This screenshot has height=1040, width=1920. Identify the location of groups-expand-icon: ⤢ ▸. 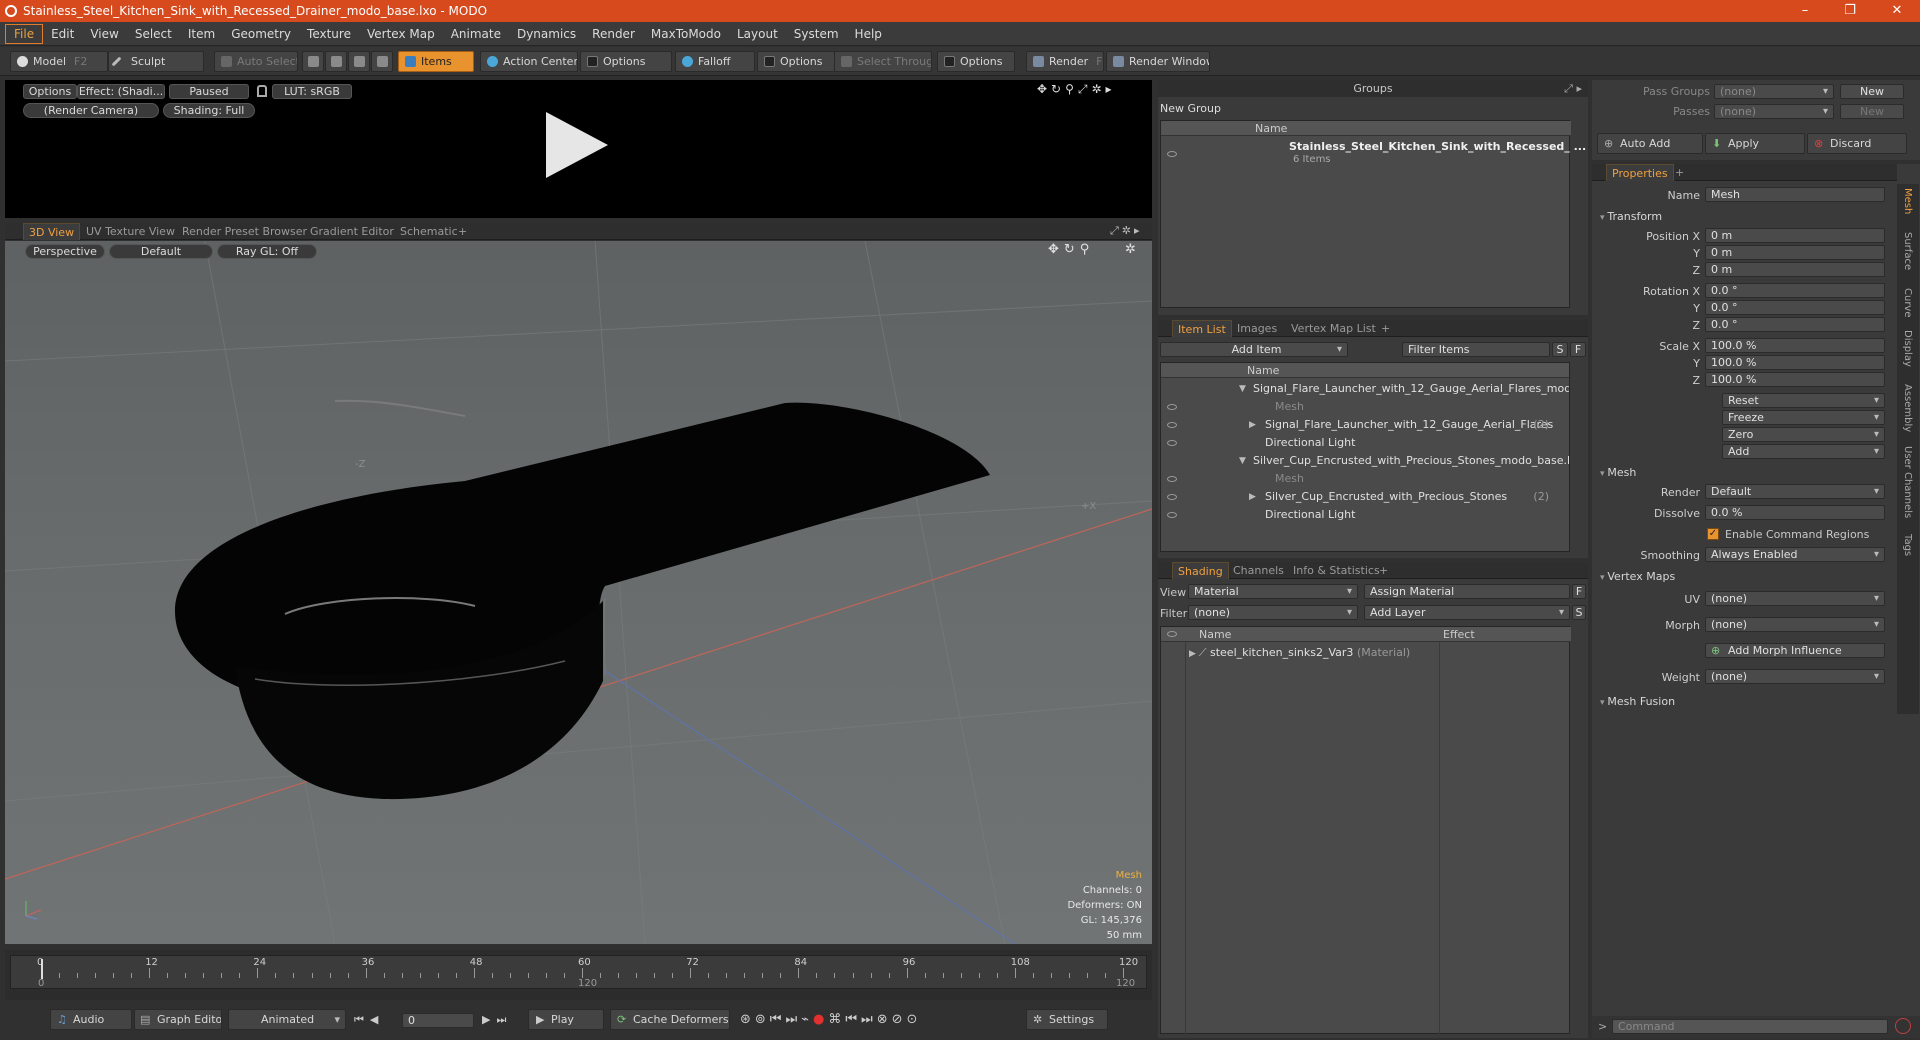
(1573, 88).